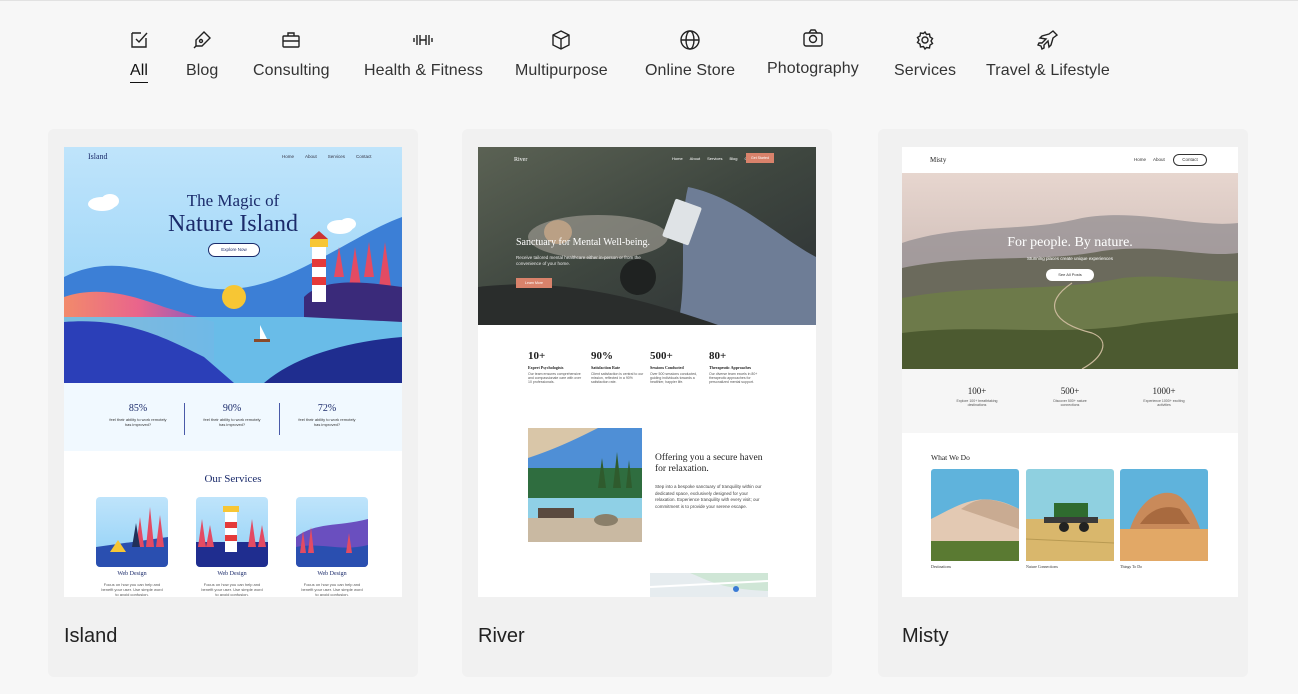 The image size is (1298, 694). I want to click on misty-hero-title: For people. By nature., so click(1070, 242).